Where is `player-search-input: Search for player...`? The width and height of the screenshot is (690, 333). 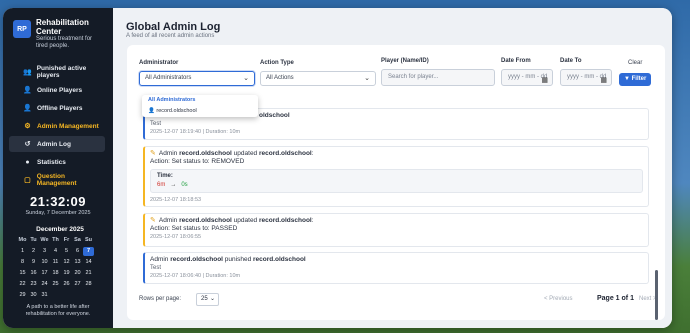 player-search-input: Search for player... is located at coordinates (438, 77).